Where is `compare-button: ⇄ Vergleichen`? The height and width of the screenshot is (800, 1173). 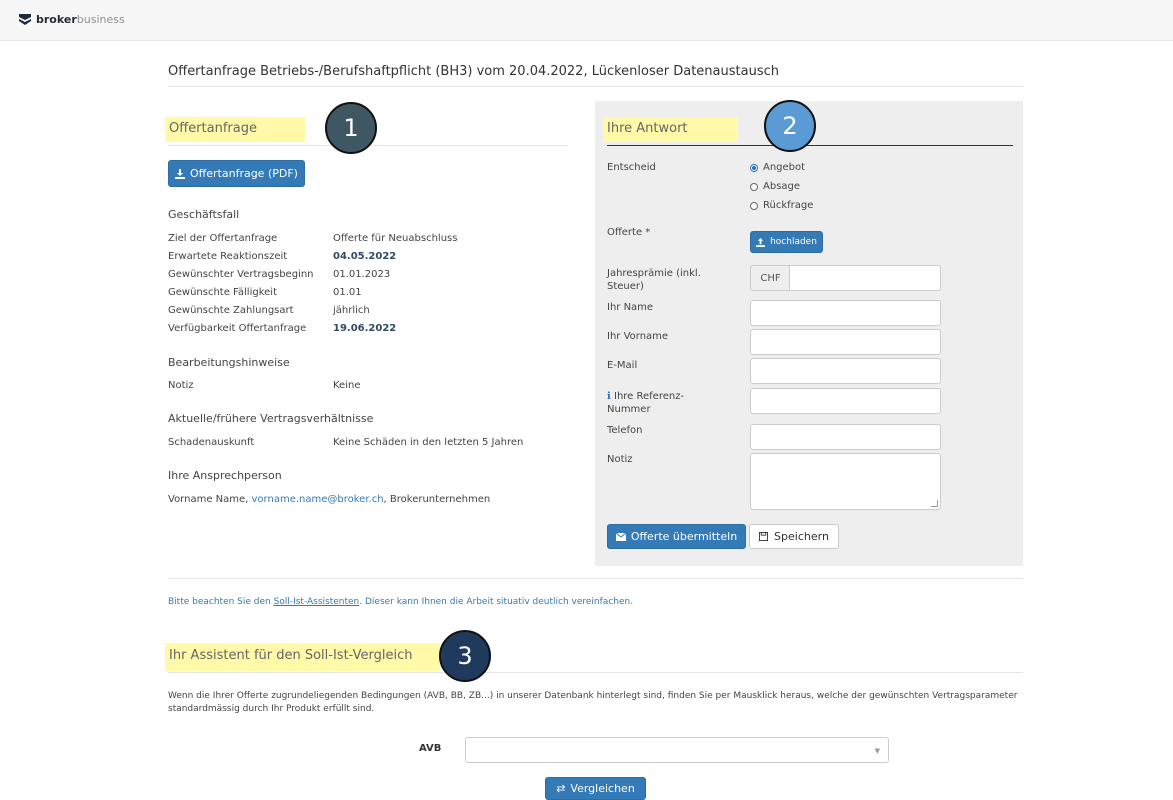 compare-button: ⇄ Vergleichen is located at coordinates (595, 788).